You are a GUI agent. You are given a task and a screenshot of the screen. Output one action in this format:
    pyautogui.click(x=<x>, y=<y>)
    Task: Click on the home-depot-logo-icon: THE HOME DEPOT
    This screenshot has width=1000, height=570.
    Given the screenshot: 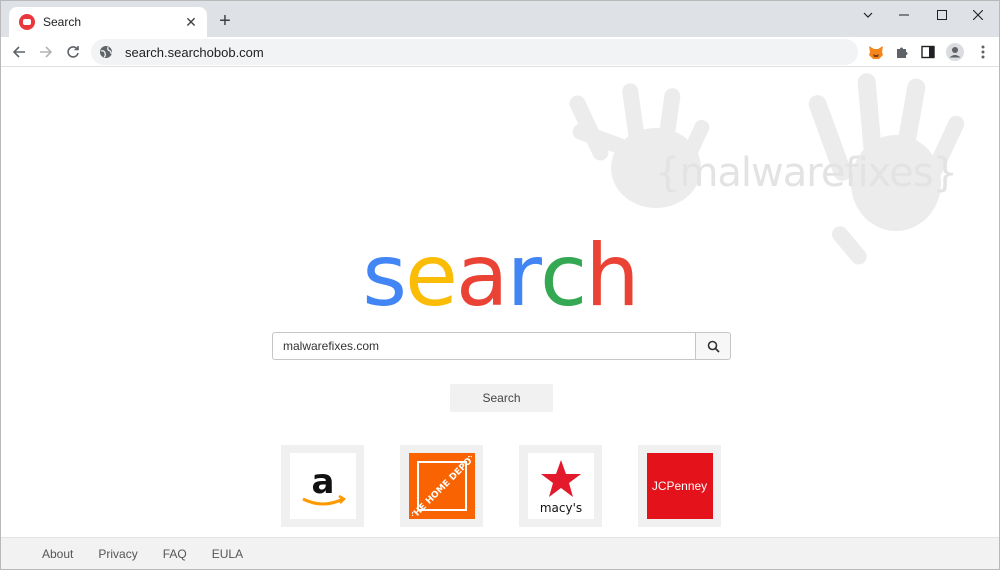 What is the action you would take?
    pyautogui.click(x=441, y=486)
    